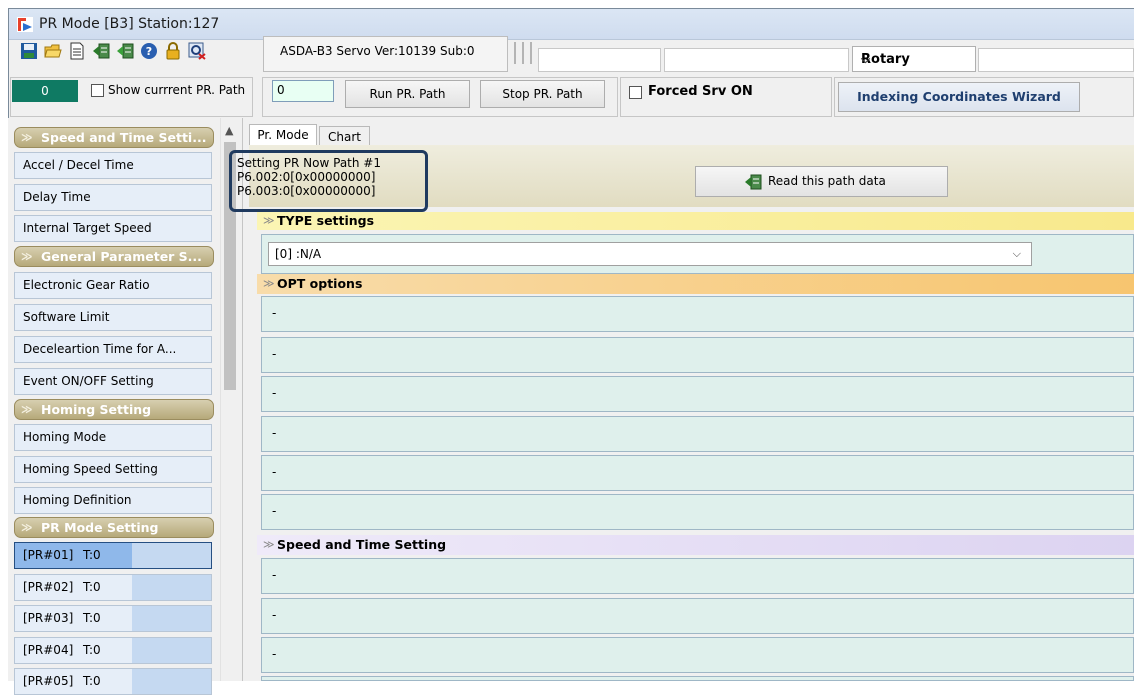  What do you see at coordinates (77, 51) in the screenshot?
I see `document-icon` at bounding box center [77, 51].